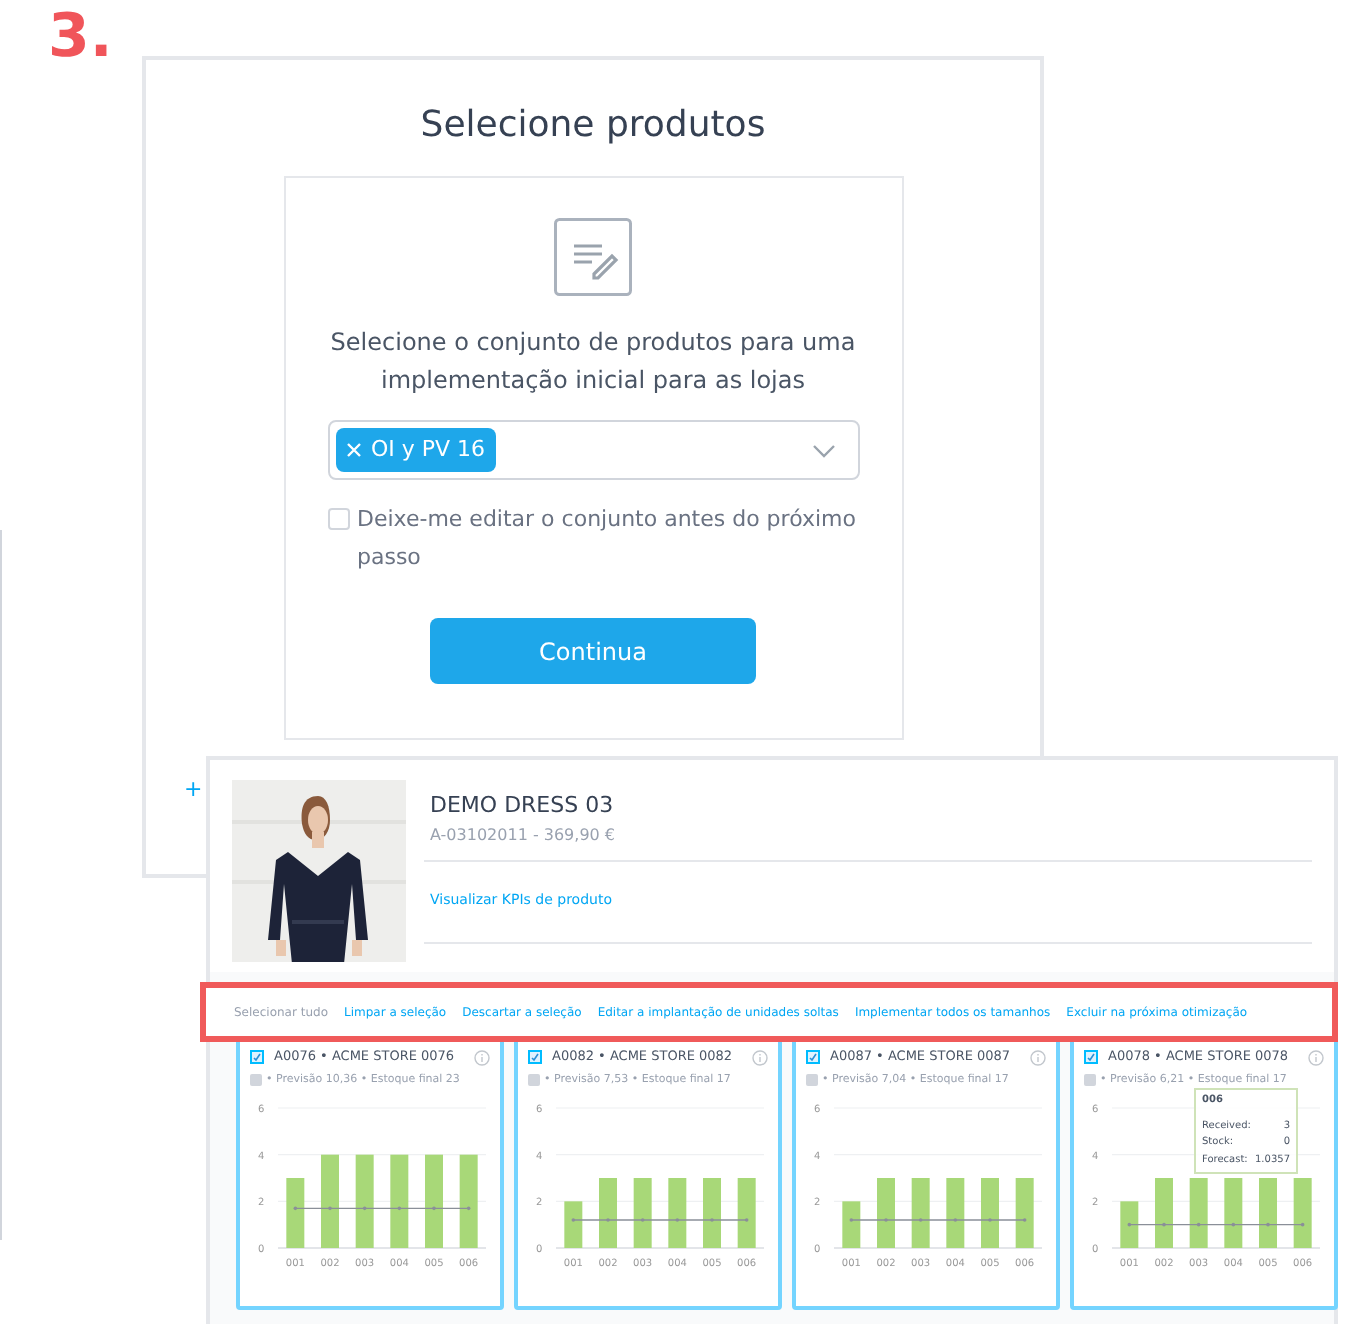 The height and width of the screenshot is (1324, 1356). Describe the element at coordinates (593, 126) in the screenshot. I see `dialog-title: Selecione produtos` at that location.